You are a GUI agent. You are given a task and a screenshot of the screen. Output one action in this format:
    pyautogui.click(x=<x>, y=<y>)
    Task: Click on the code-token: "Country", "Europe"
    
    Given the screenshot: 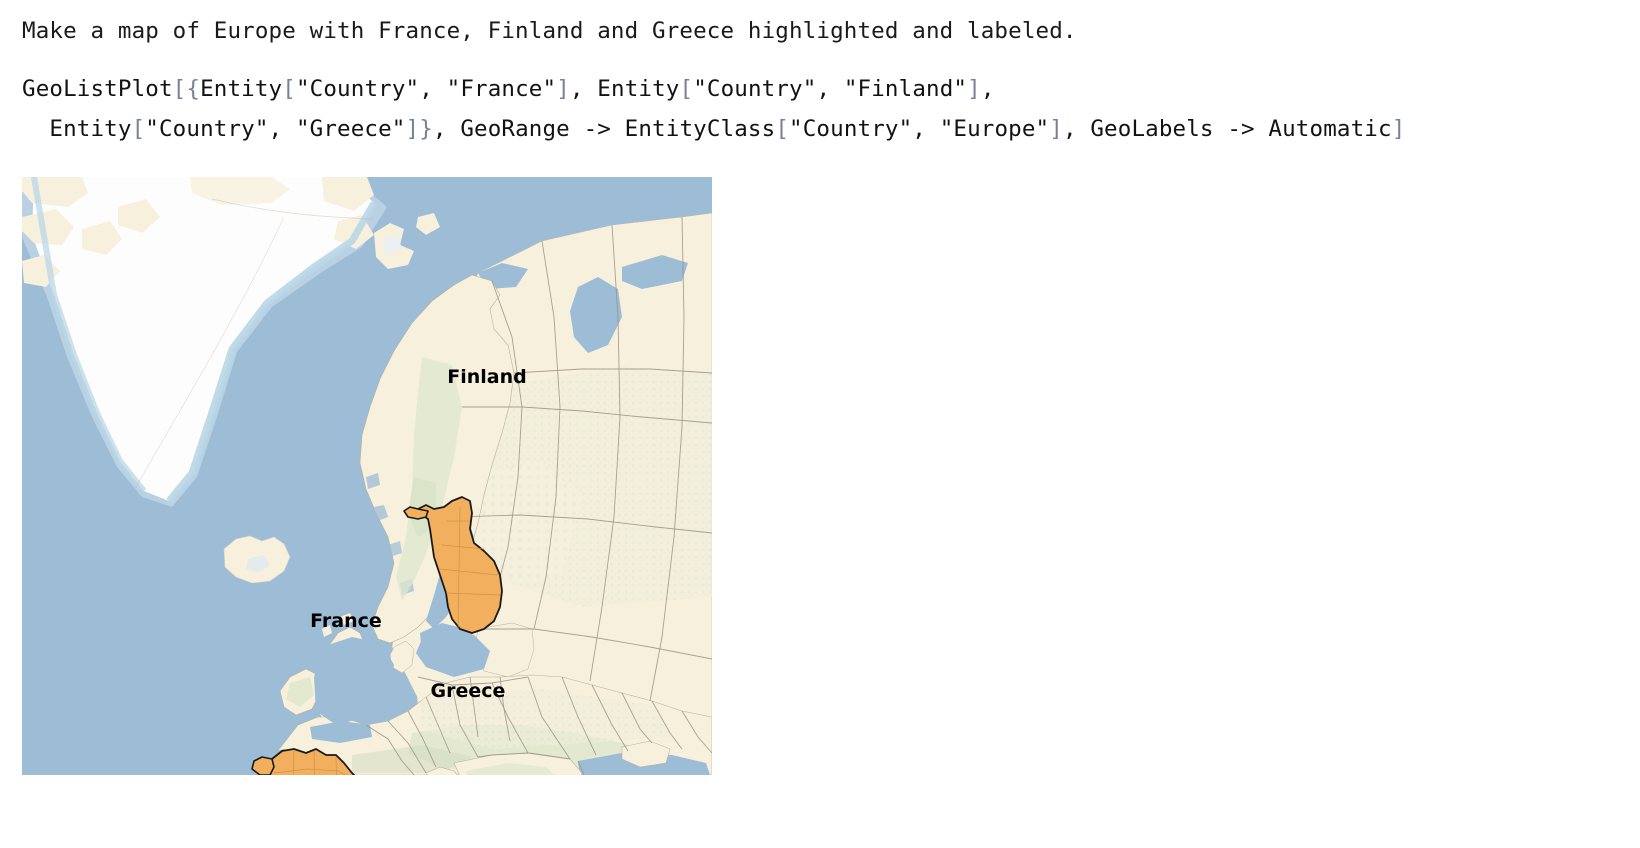 What is the action you would take?
    pyautogui.click(x=919, y=129)
    